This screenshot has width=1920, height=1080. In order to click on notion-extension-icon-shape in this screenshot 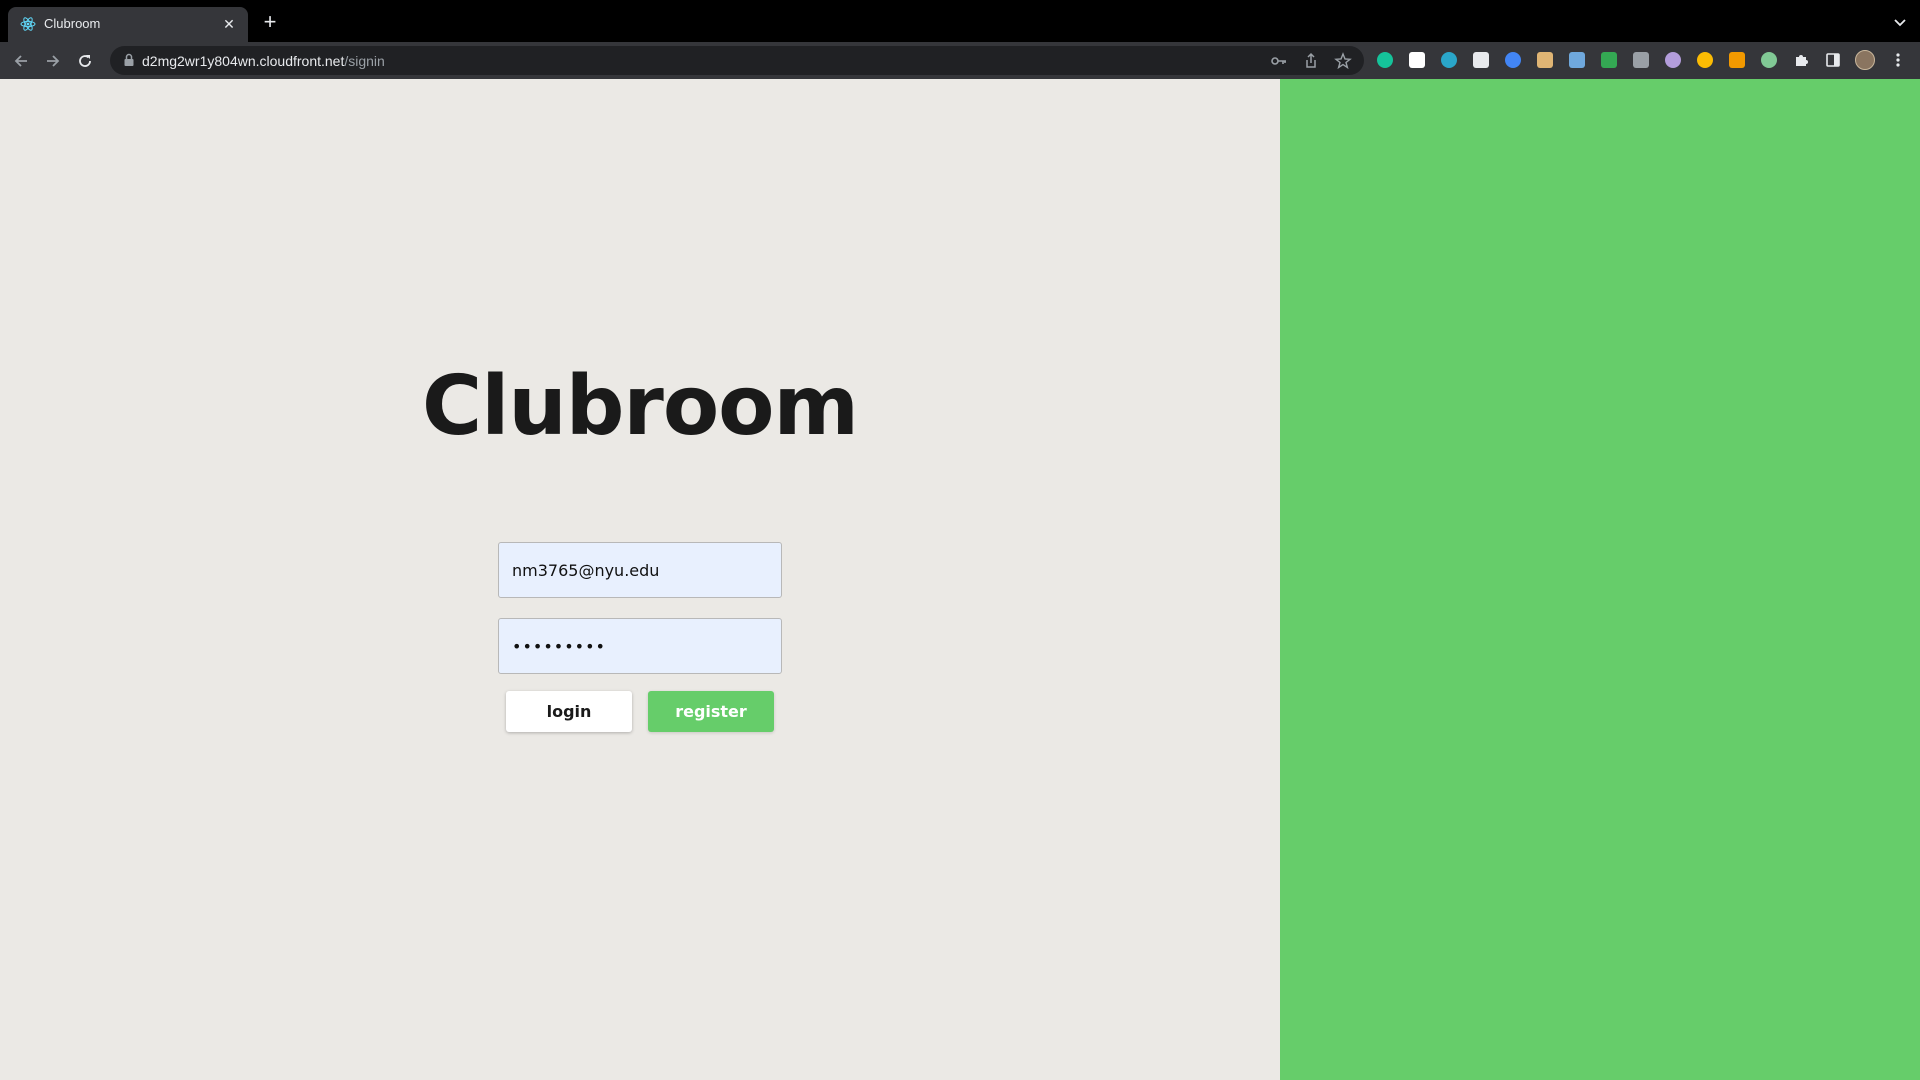, I will do `click(1417, 60)`.